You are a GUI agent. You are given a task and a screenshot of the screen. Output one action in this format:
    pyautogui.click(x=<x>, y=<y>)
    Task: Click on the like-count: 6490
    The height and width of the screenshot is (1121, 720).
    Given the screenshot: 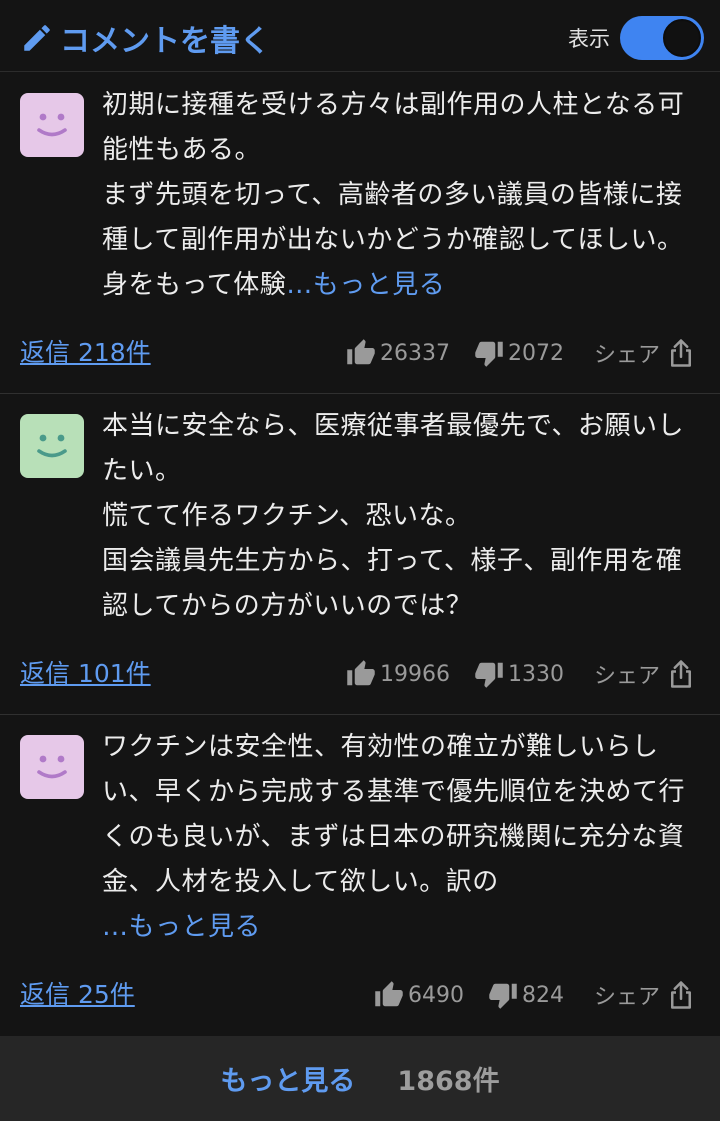 What is the action you would take?
    pyautogui.click(x=435, y=995)
    